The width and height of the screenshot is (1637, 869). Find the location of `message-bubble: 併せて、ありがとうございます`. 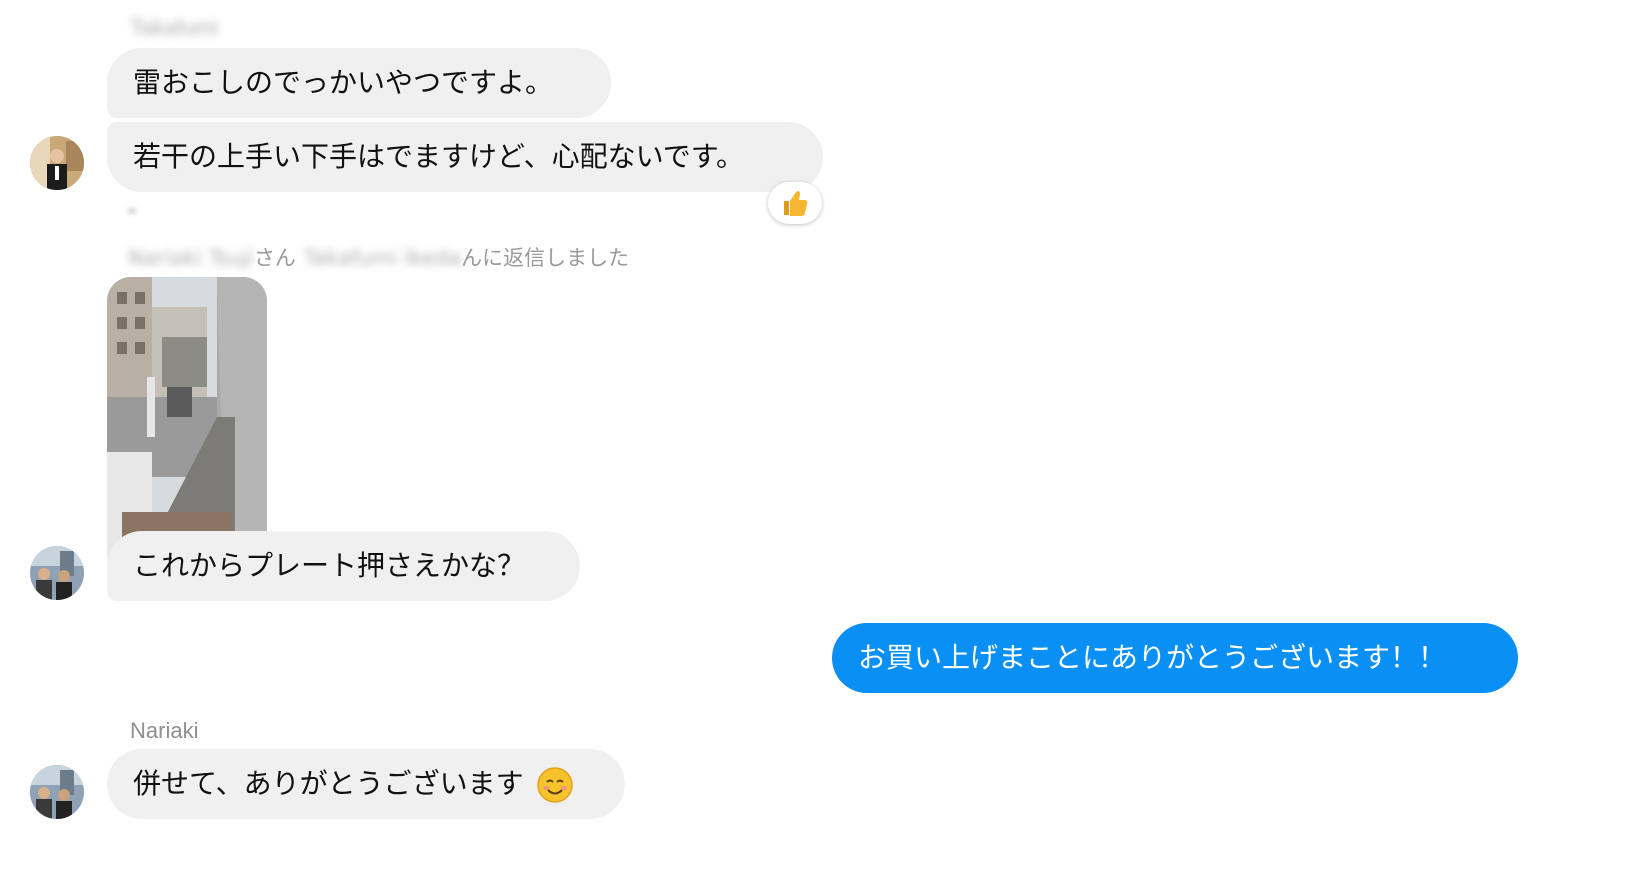

message-bubble: 併せて、ありがとうございます is located at coordinates (366, 784).